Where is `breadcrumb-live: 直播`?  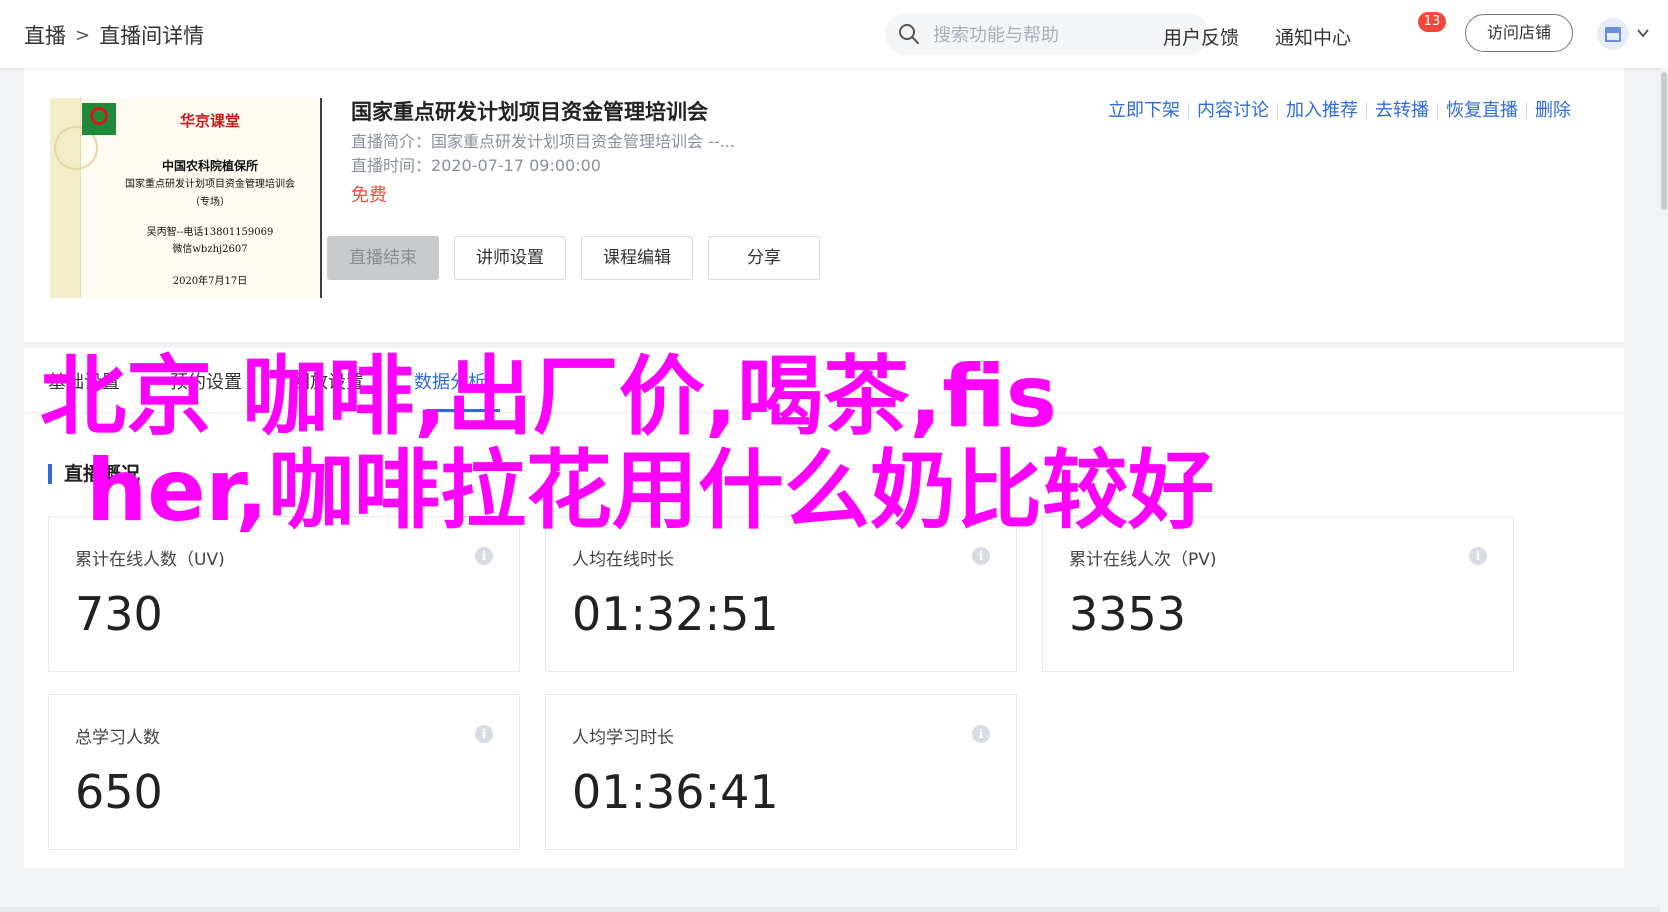
breadcrumb-live: 直播 is located at coordinates (45, 35).